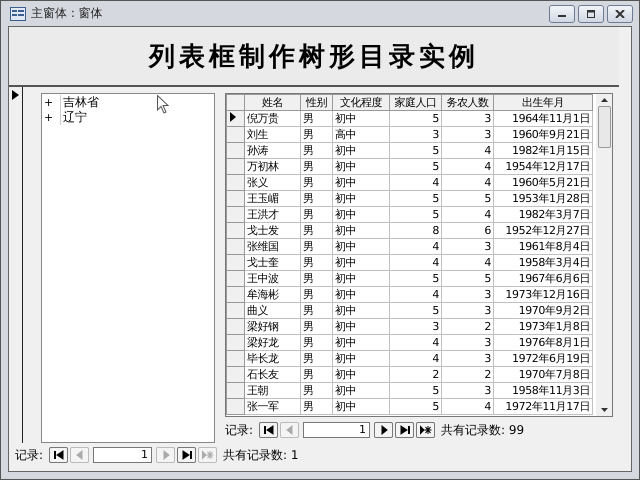  I want to click on next-record-button, so click(384, 430).